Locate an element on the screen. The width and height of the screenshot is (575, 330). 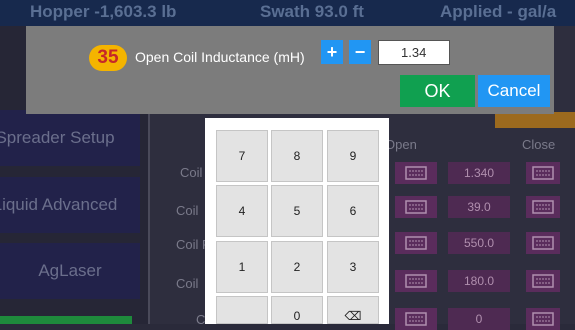
sidebar-item-label: AgLaser is located at coordinates (70, 270).